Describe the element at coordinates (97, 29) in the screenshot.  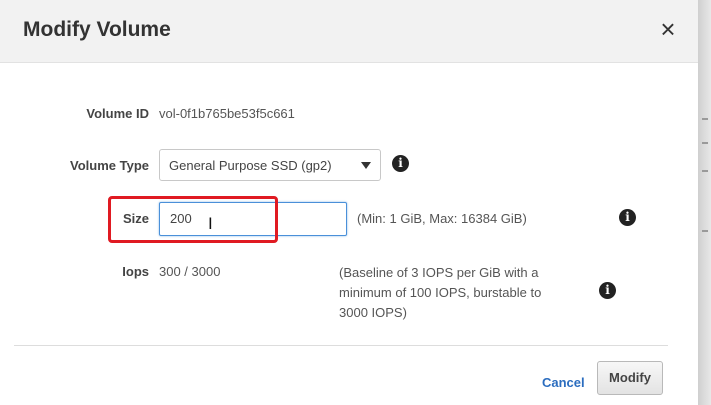
I see `dialog-title: Modify Volume` at that location.